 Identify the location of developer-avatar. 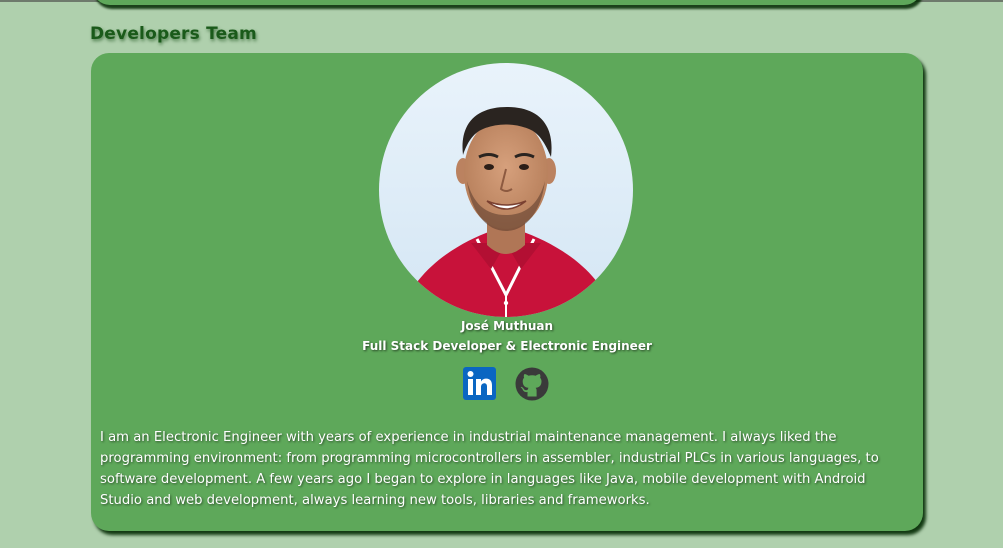
(506, 190).